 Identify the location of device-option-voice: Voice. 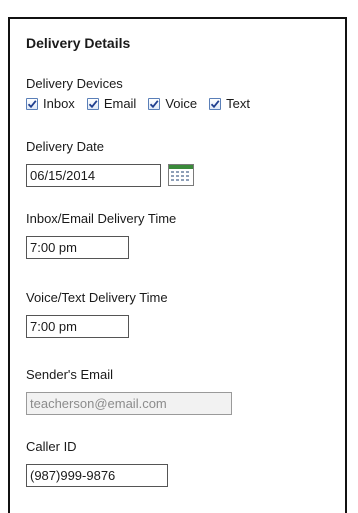
(172, 103).